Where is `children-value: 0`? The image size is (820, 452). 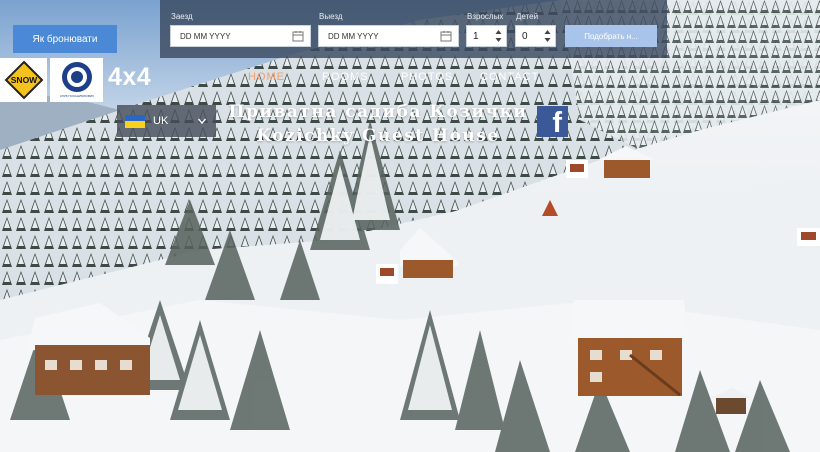 children-value: 0 is located at coordinates (525, 36).